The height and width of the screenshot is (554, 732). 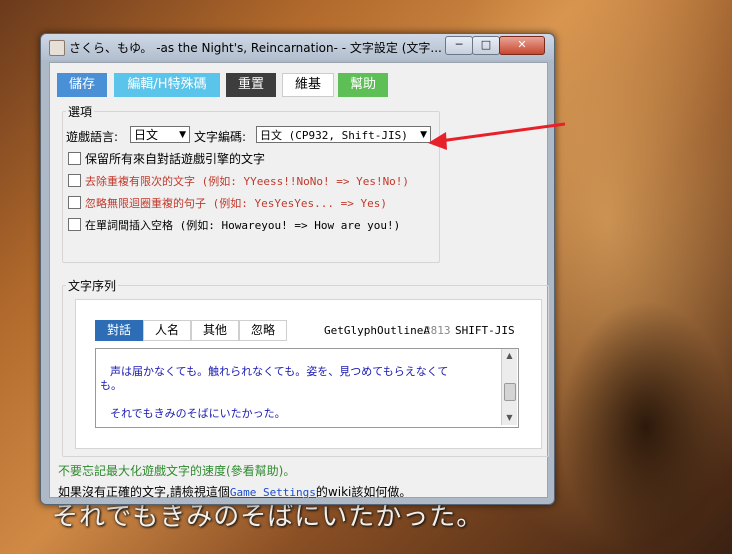 What do you see at coordinates (437, 141) in the screenshot?
I see `arrow-head-icon` at bounding box center [437, 141].